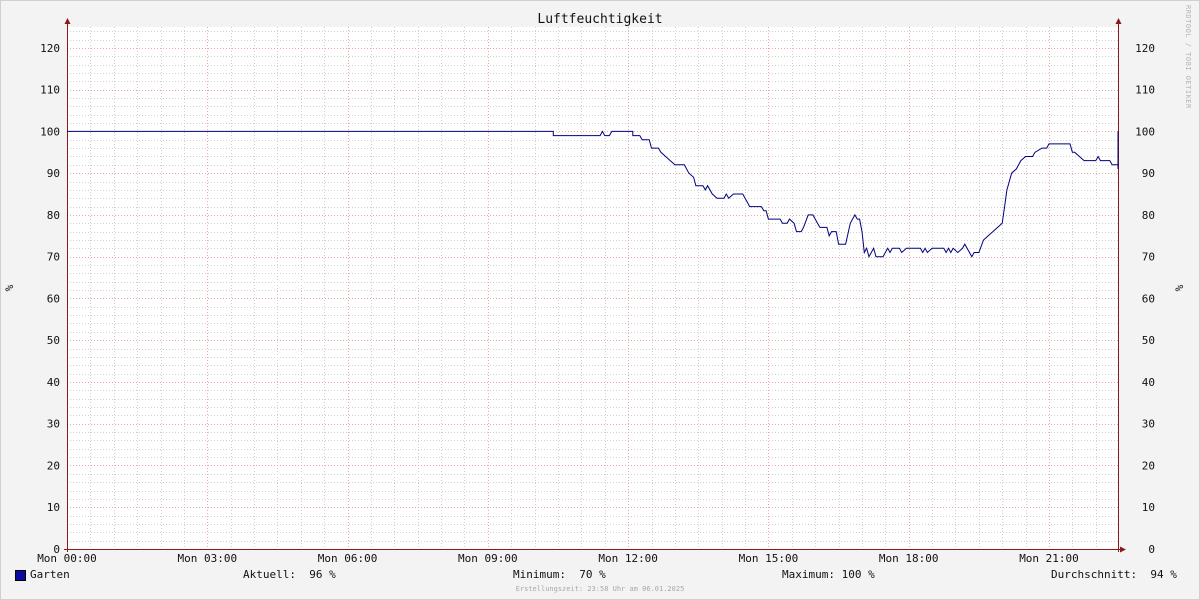 The height and width of the screenshot is (600, 1200). What do you see at coordinates (769, 558) in the screenshot?
I see `x-tick-label: Mon 15:00` at bounding box center [769, 558].